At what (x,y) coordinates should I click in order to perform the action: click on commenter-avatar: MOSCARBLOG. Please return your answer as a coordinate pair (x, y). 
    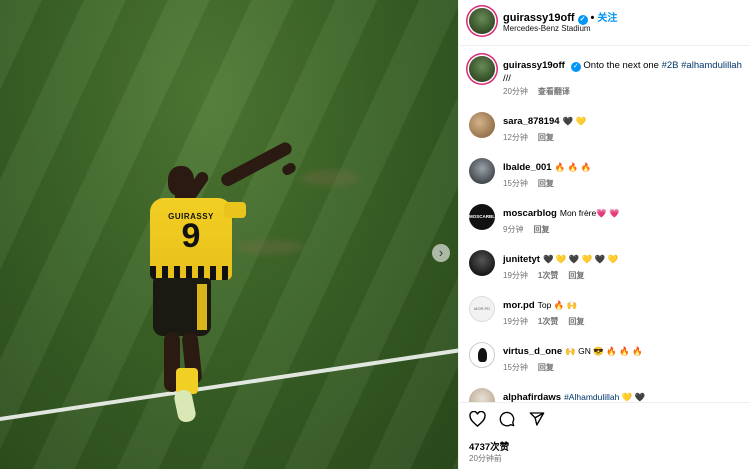
    Looking at the image, I should click on (485, 217).